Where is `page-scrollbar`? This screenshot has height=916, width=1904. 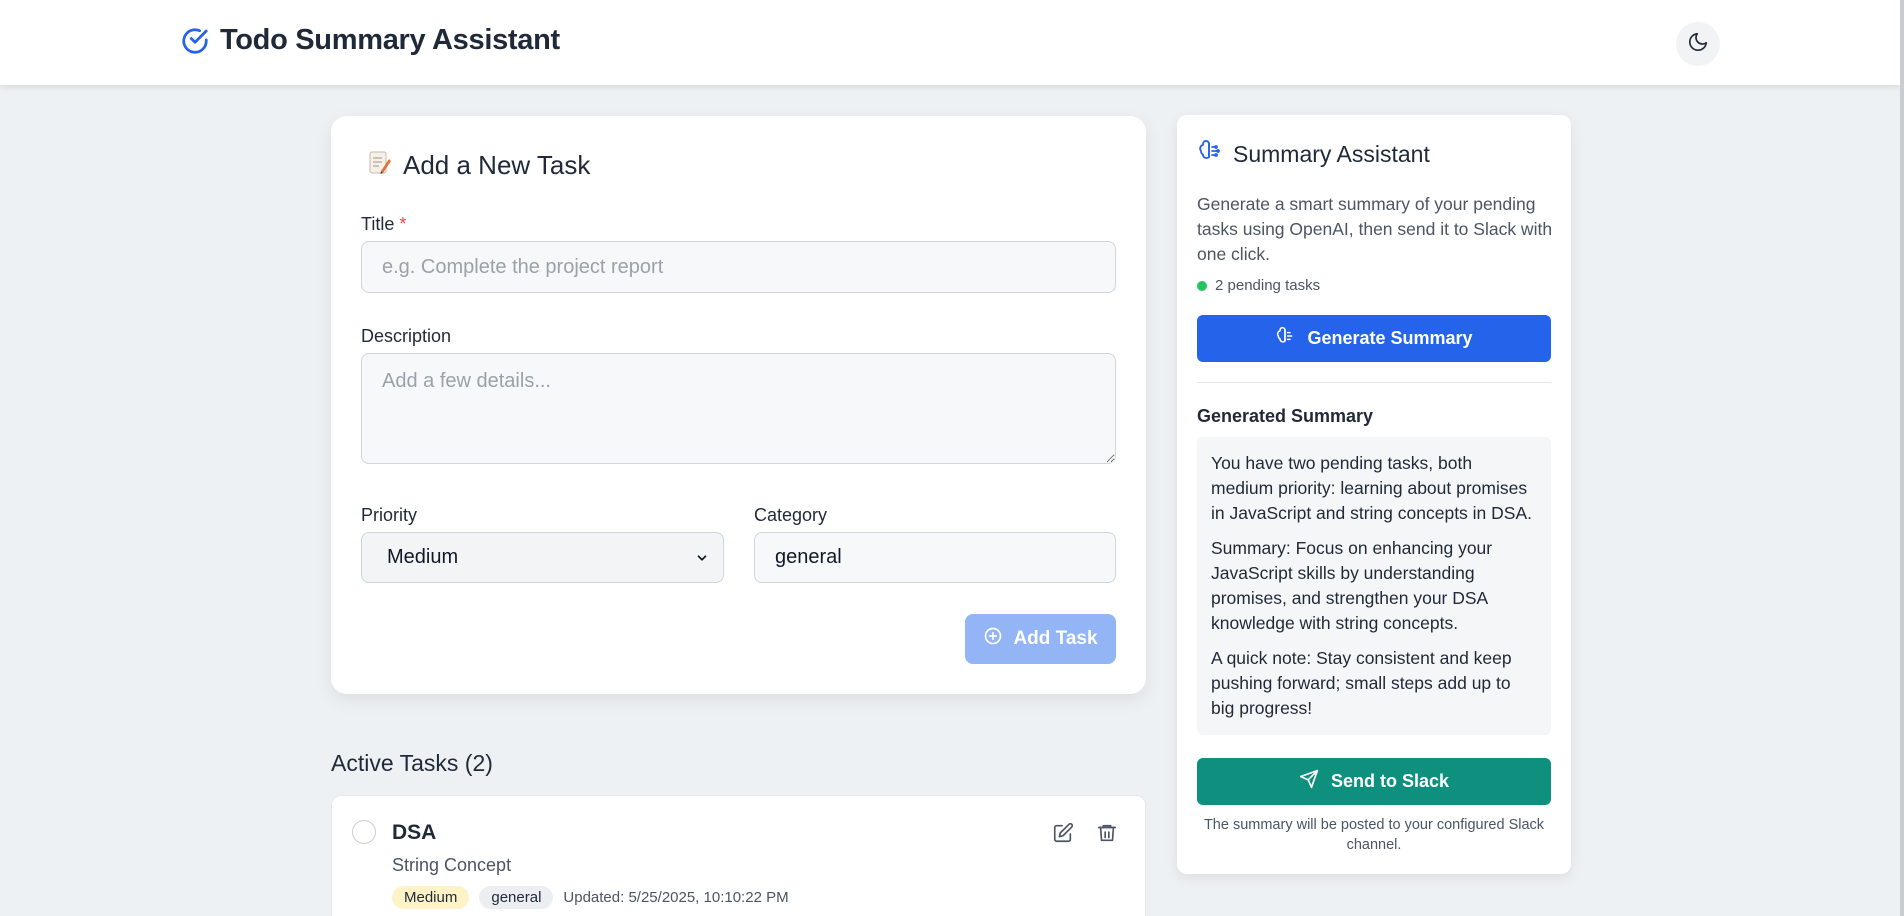 page-scrollbar is located at coordinates (1902, 458).